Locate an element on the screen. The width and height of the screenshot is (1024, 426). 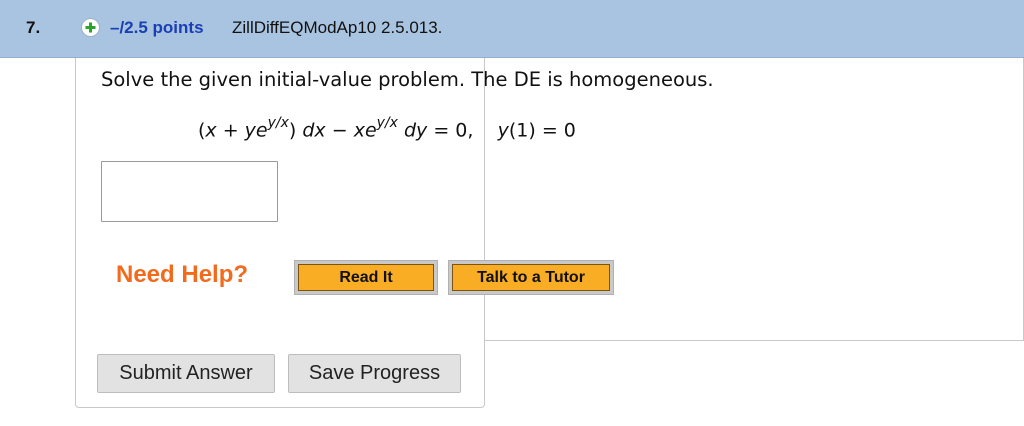
eq-minus: − is located at coordinates (339, 130).